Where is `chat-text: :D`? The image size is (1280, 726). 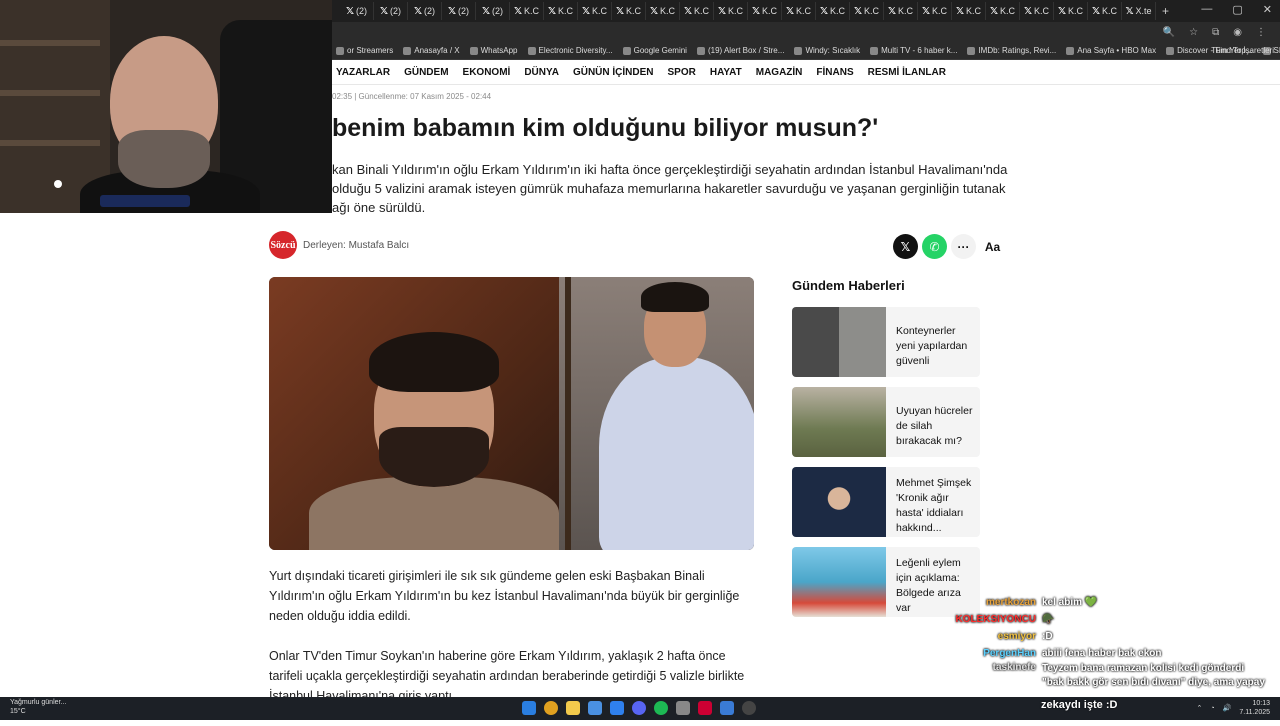
chat-text: :D is located at coordinates (1047, 636).